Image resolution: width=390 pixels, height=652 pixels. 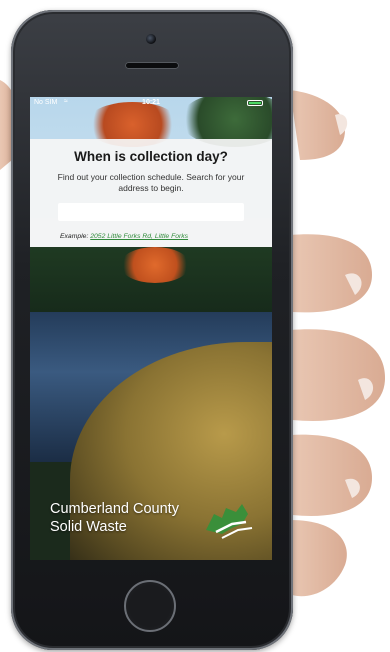 I want to click on brand-line-2: Solid Waste, so click(x=88, y=527).